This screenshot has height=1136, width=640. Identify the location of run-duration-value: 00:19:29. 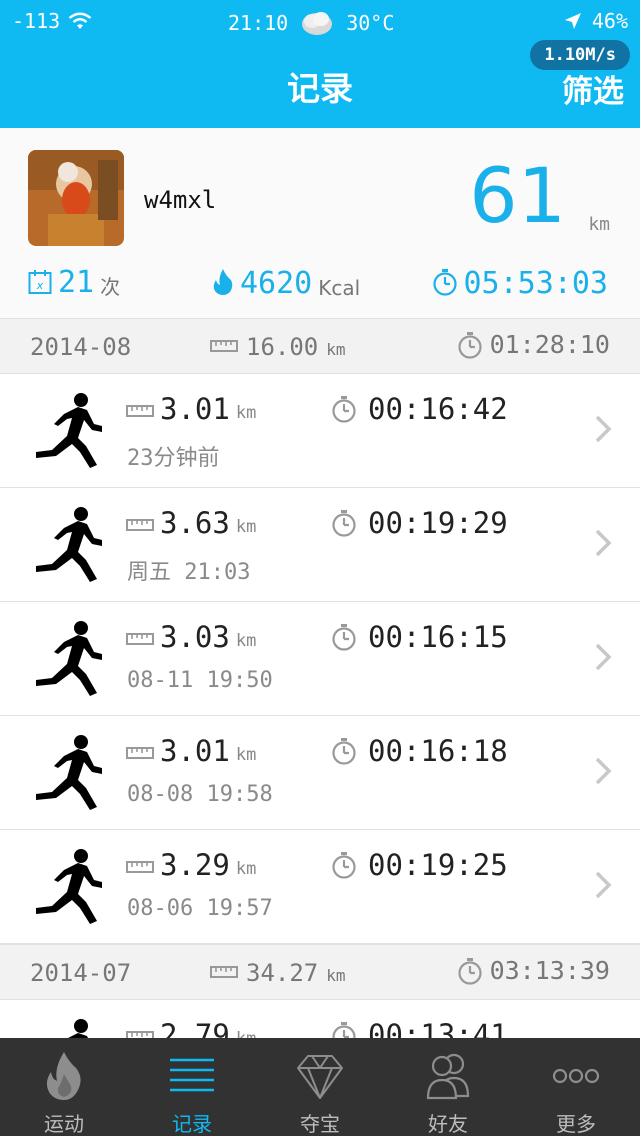
(438, 523).